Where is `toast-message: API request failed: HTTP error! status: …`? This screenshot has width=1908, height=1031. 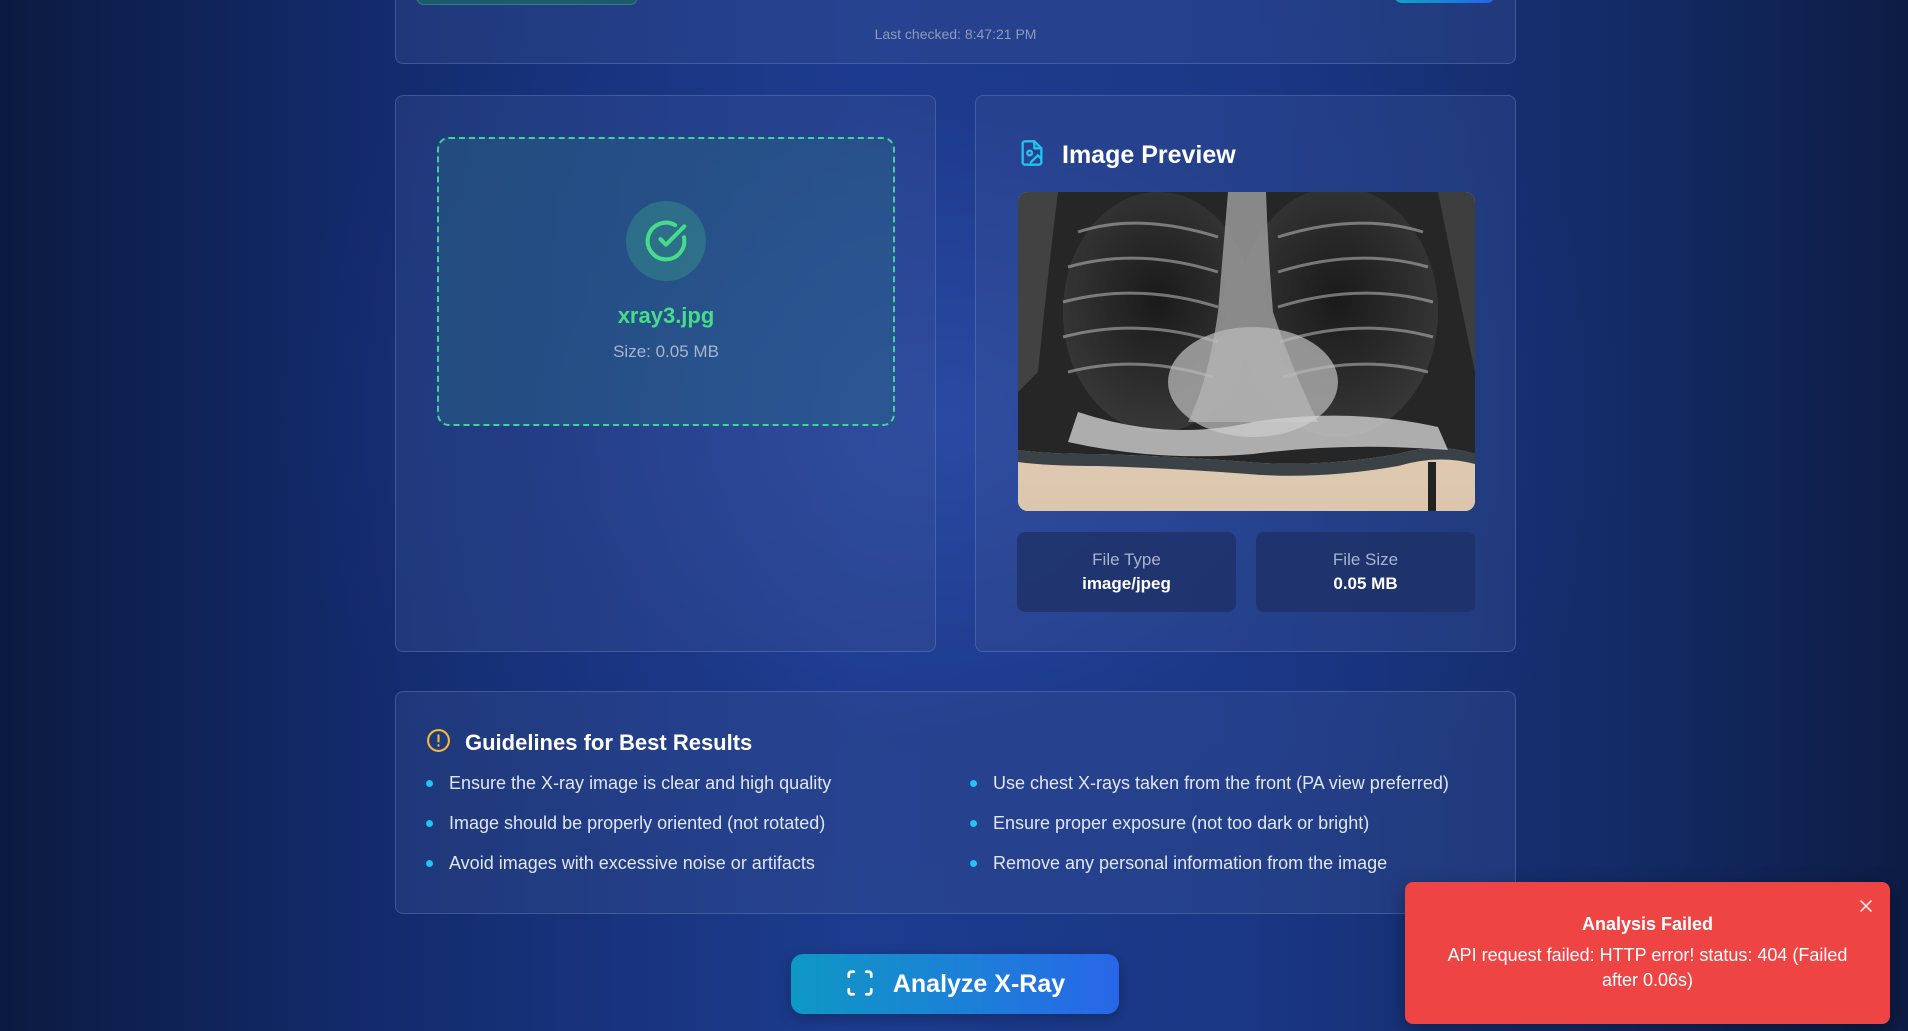 toast-message: API request failed: HTTP error! status: … is located at coordinates (1647, 967).